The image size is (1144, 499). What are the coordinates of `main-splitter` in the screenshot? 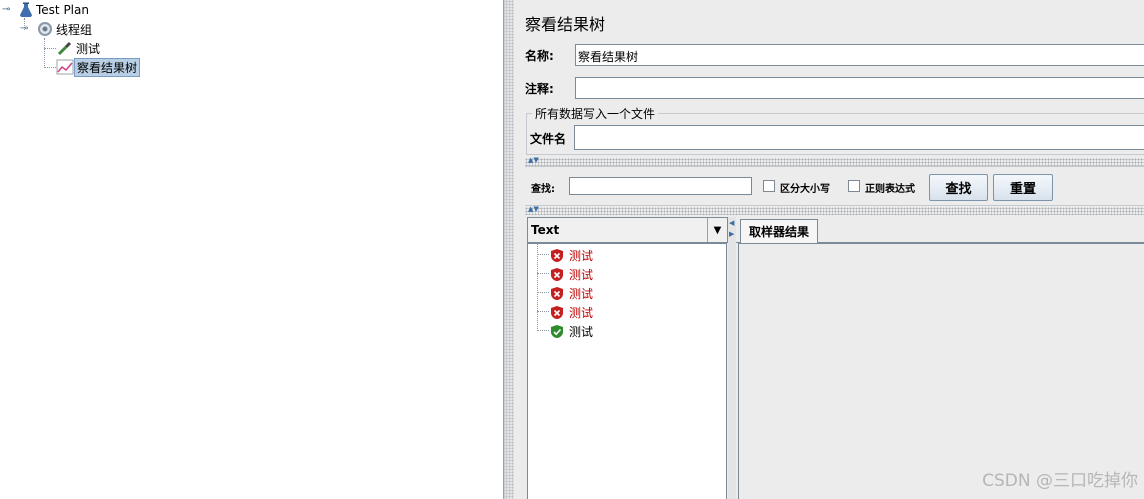 It's located at (509, 249).